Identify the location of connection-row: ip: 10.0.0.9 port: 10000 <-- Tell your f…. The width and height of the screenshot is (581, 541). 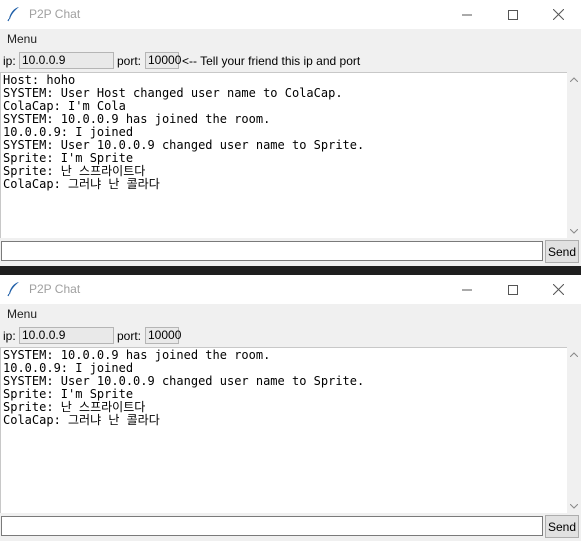
(290, 61).